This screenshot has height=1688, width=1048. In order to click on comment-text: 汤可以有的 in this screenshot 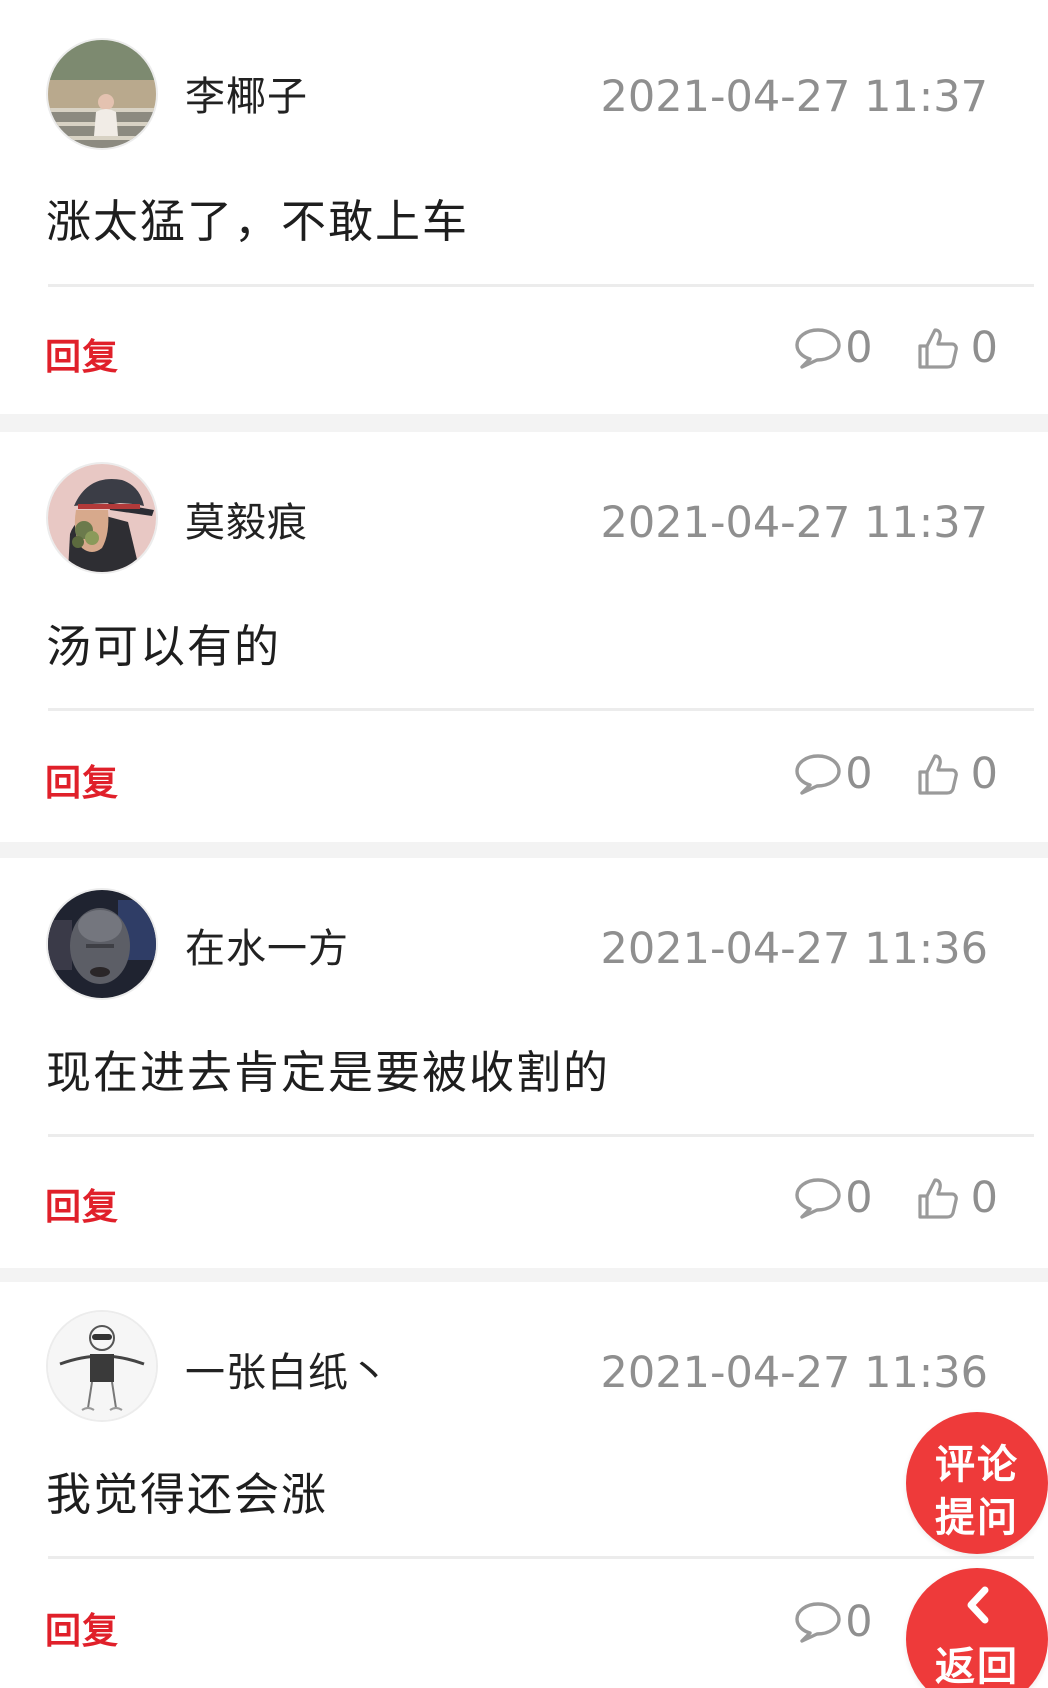, I will do `click(164, 646)`.